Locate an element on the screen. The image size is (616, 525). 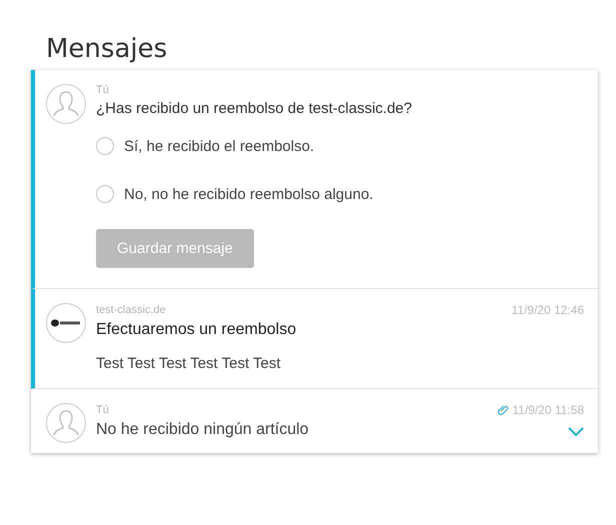
message-subject: No he recibido ningún artículo is located at coordinates (202, 430).